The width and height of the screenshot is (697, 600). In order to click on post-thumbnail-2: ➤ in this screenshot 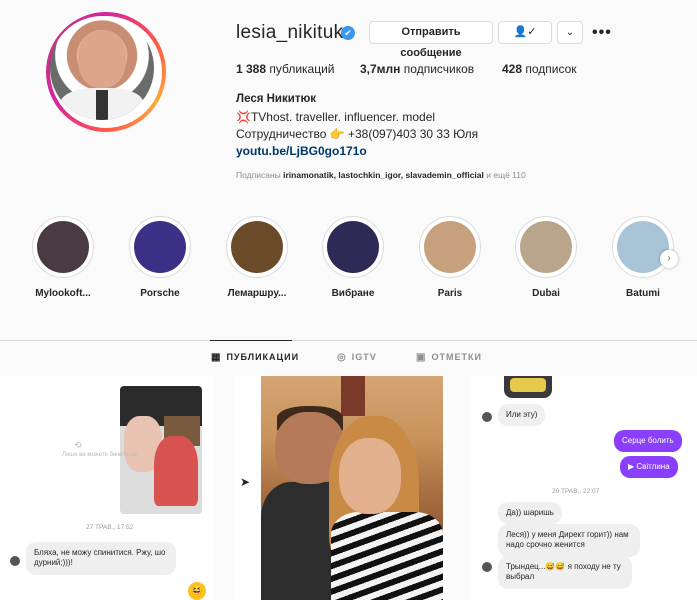, I will do `click(341, 488)`.